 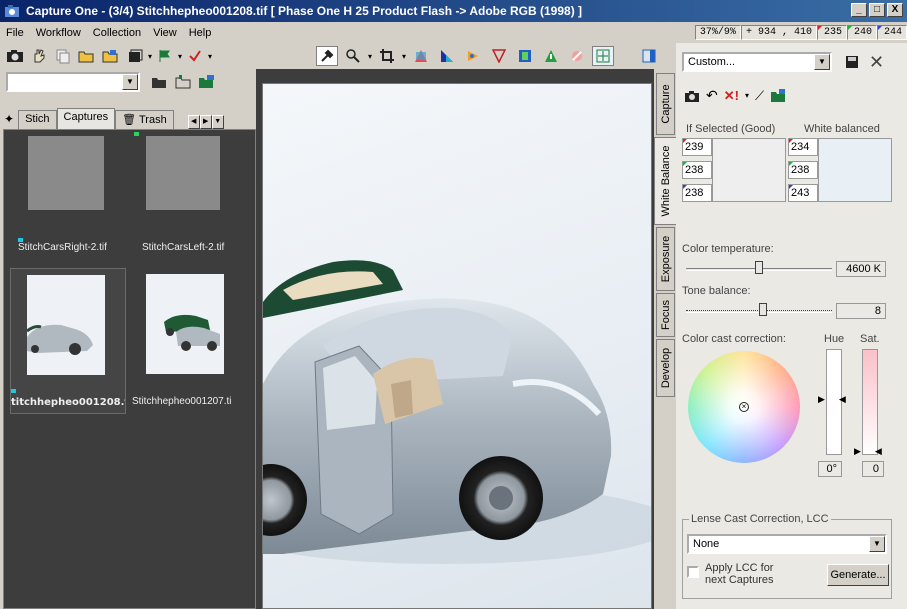 I want to click on balanced-g-value: 238, so click(x=803, y=170).